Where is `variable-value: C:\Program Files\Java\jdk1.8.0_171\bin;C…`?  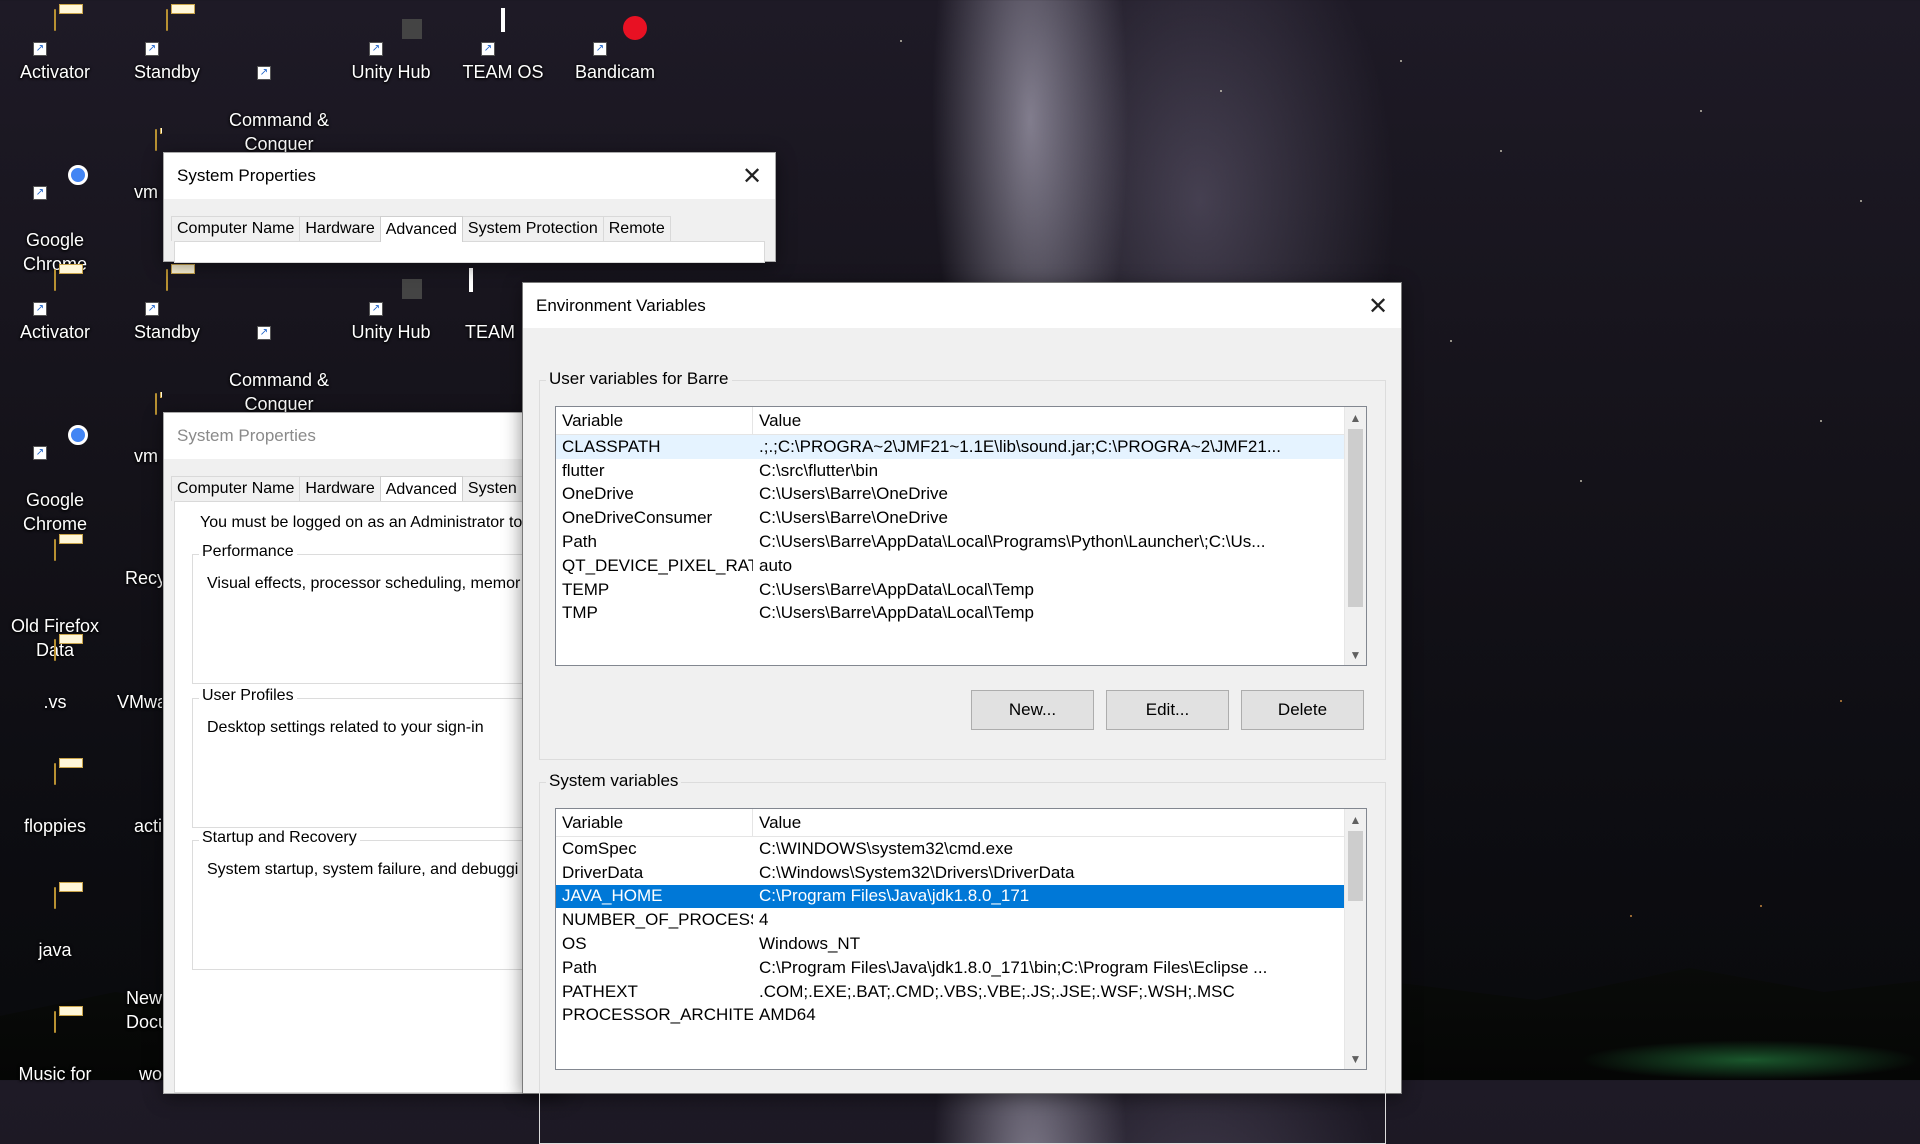
variable-value: C:\Program Files\Java\jdk1.8.0_171\bin;C… is located at coordinates (1013, 967).